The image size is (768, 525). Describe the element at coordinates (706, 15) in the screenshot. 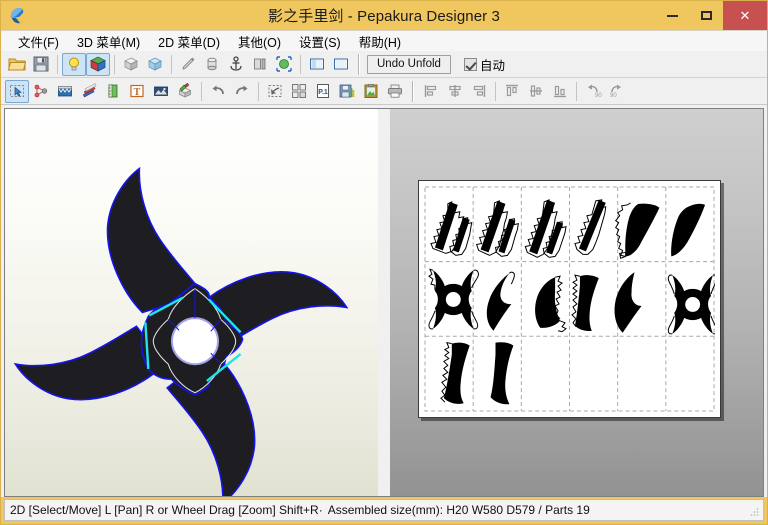

I see `maximize-button` at that location.